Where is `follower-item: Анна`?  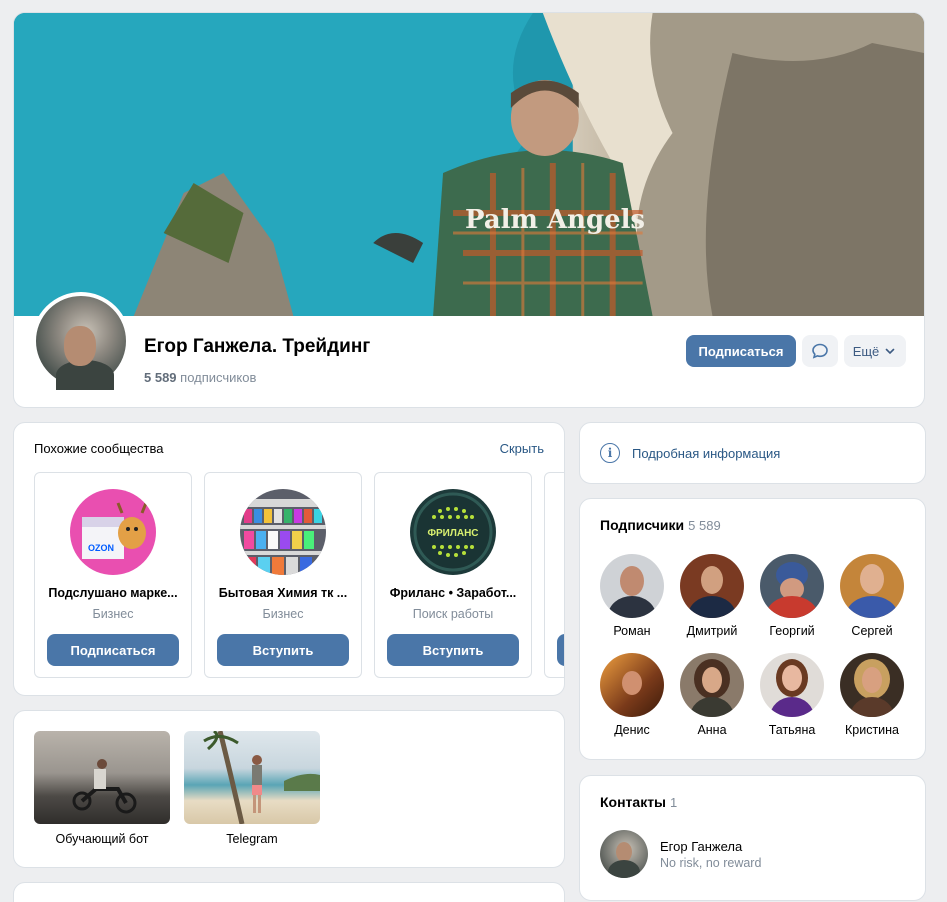
follower-item: Анна is located at coordinates (712, 695).